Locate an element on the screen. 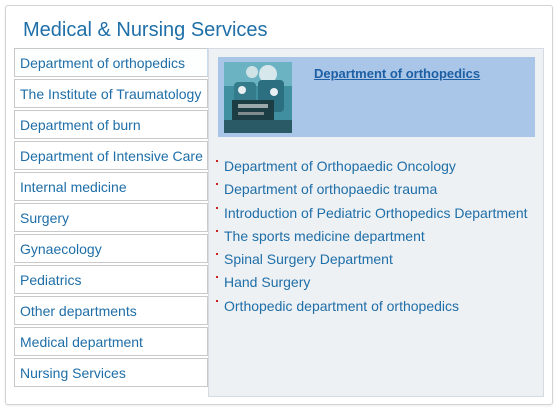 The height and width of the screenshot is (411, 558). list-item: Department of orthopaedic trauma is located at coordinates (372, 189).